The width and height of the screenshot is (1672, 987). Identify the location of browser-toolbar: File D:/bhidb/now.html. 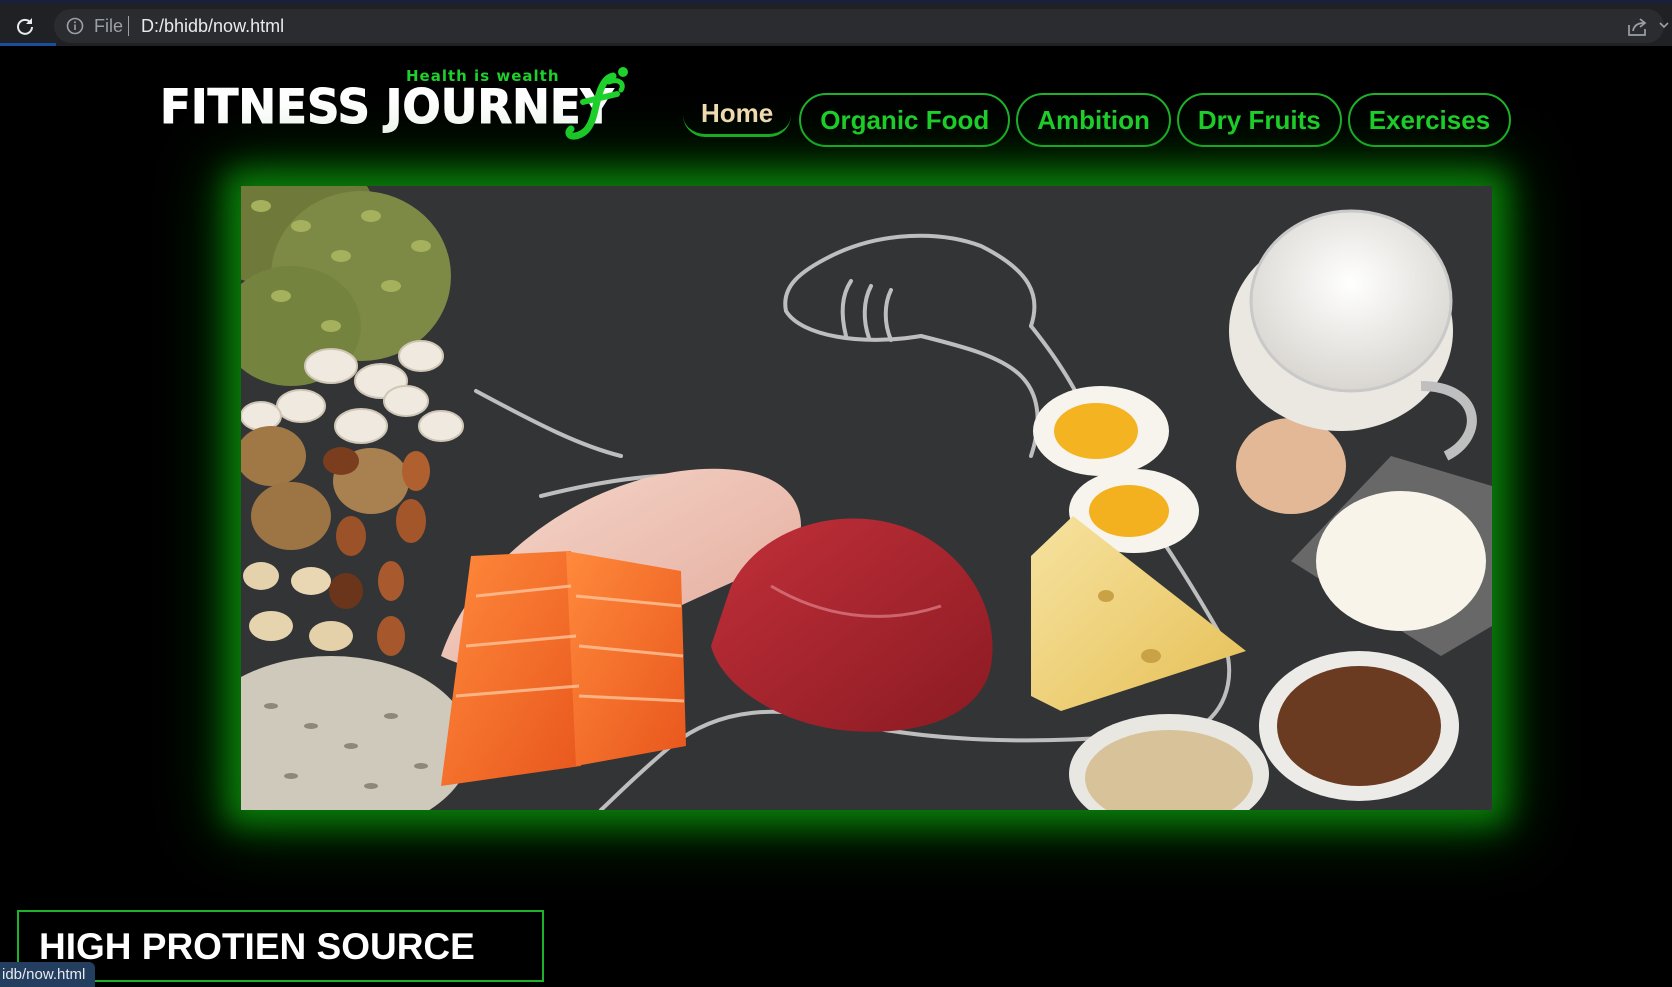
(836, 23).